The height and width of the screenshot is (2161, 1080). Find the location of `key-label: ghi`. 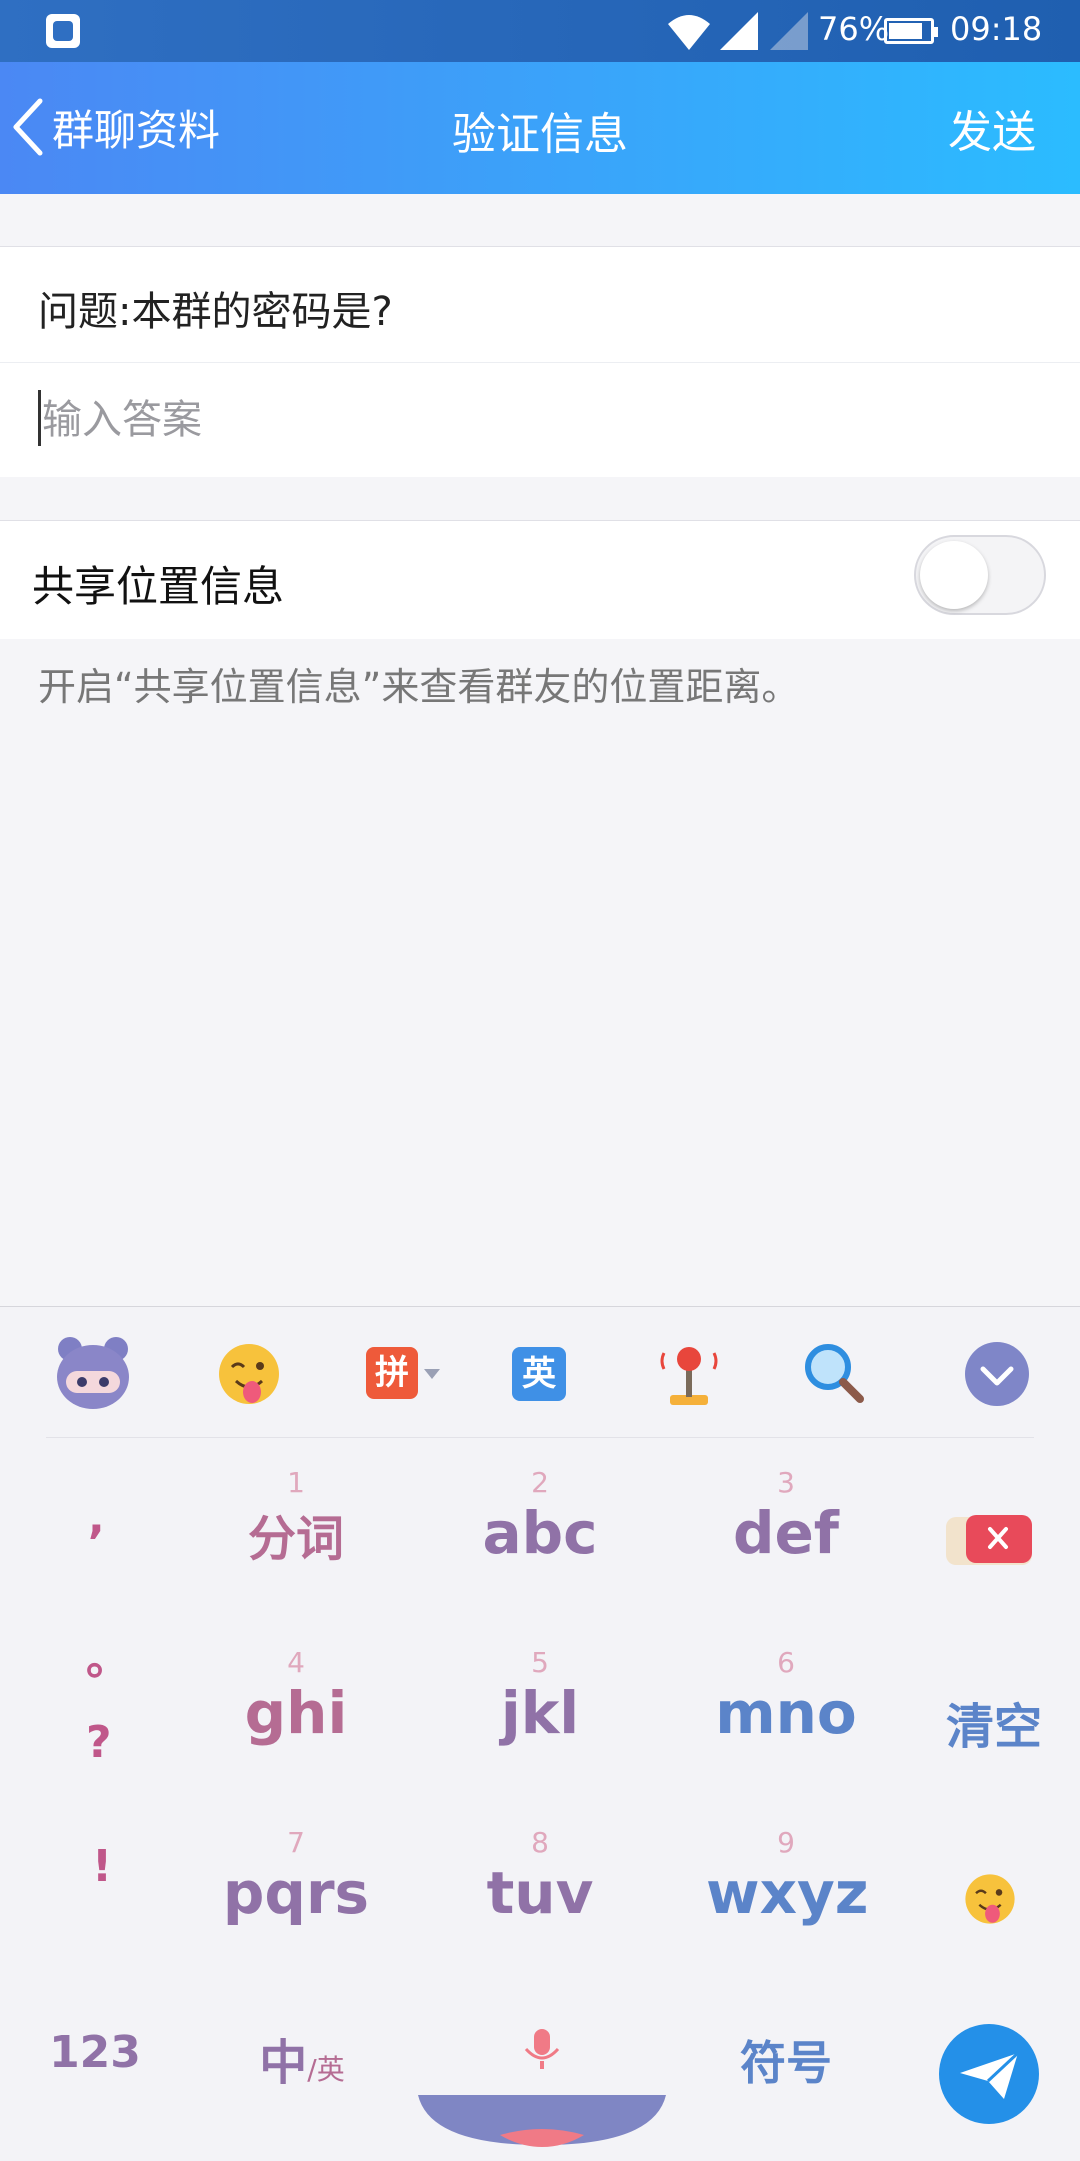

key-label: ghi is located at coordinates (296, 1713).